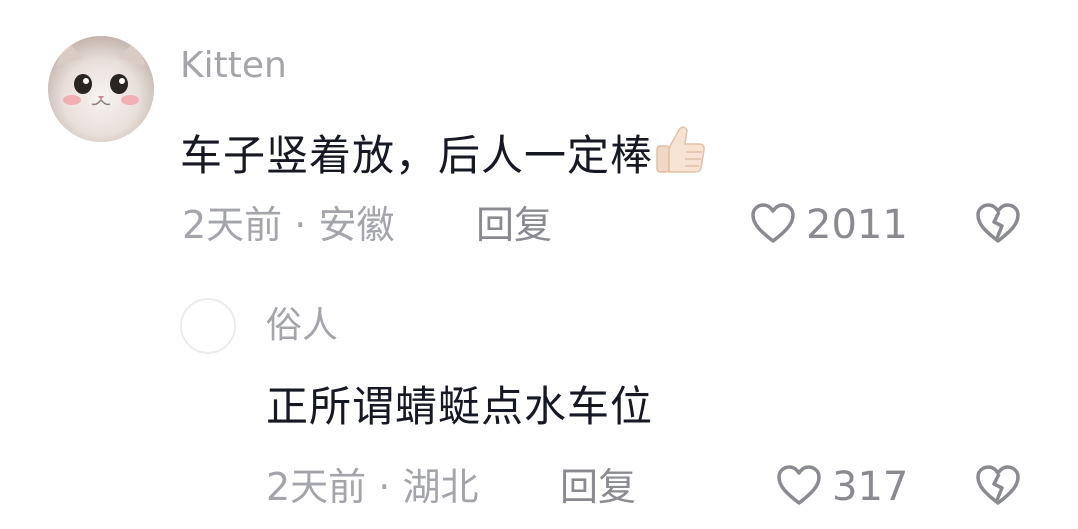 The width and height of the screenshot is (1078, 529). What do you see at coordinates (356, 225) in the screenshot?
I see `comment-location: 安徽` at bounding box center [356, 225].